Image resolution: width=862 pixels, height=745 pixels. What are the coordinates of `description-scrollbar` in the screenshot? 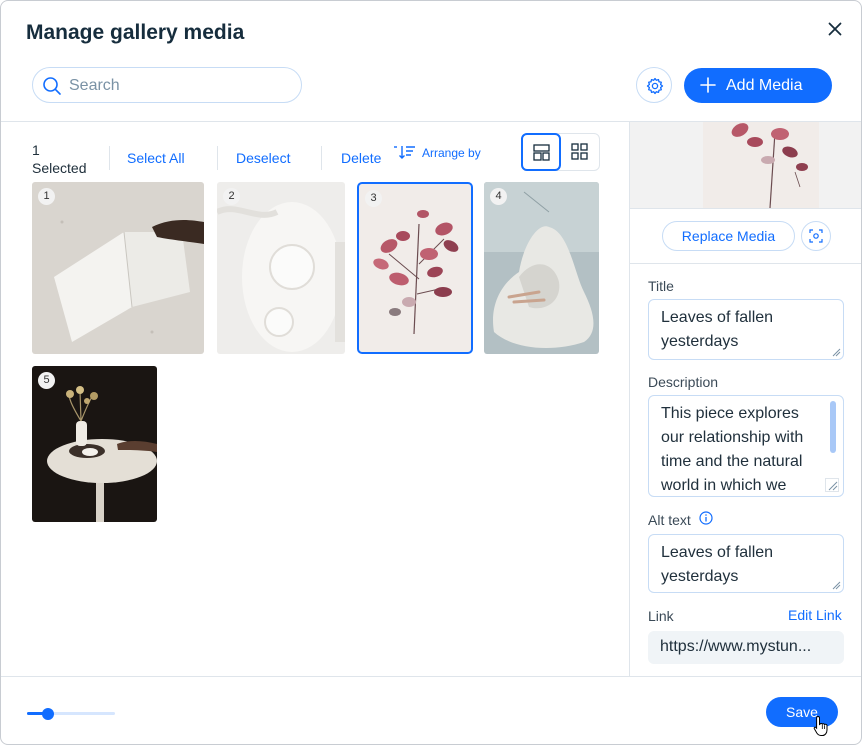 It's located at (833, 427).